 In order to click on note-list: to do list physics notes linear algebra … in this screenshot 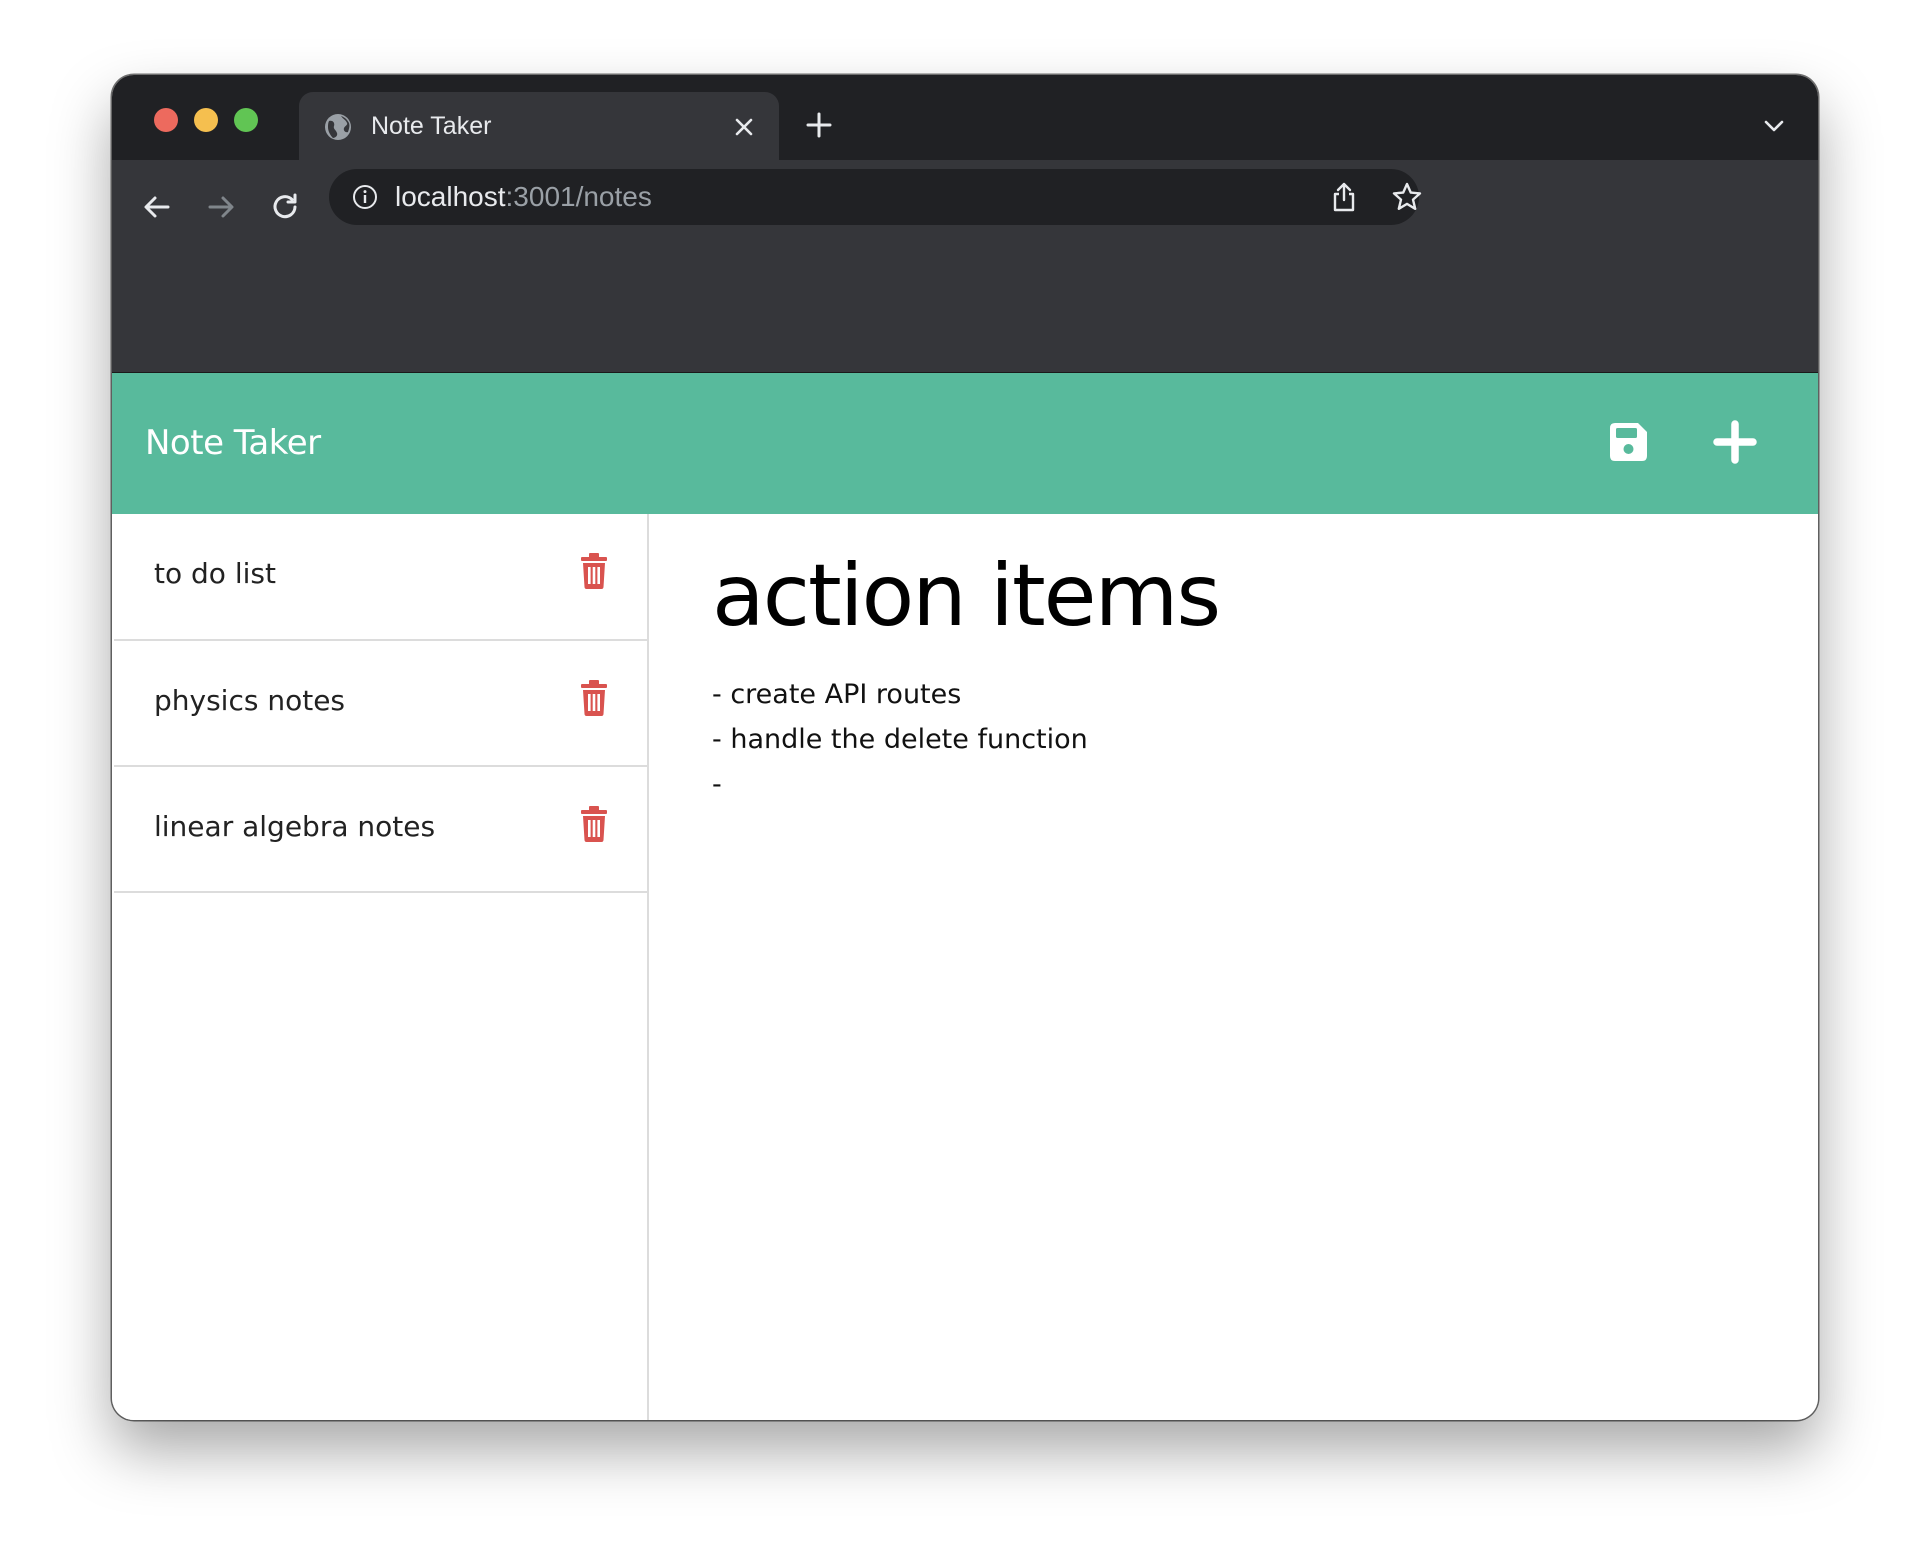, I will do `click(381, 703)`.